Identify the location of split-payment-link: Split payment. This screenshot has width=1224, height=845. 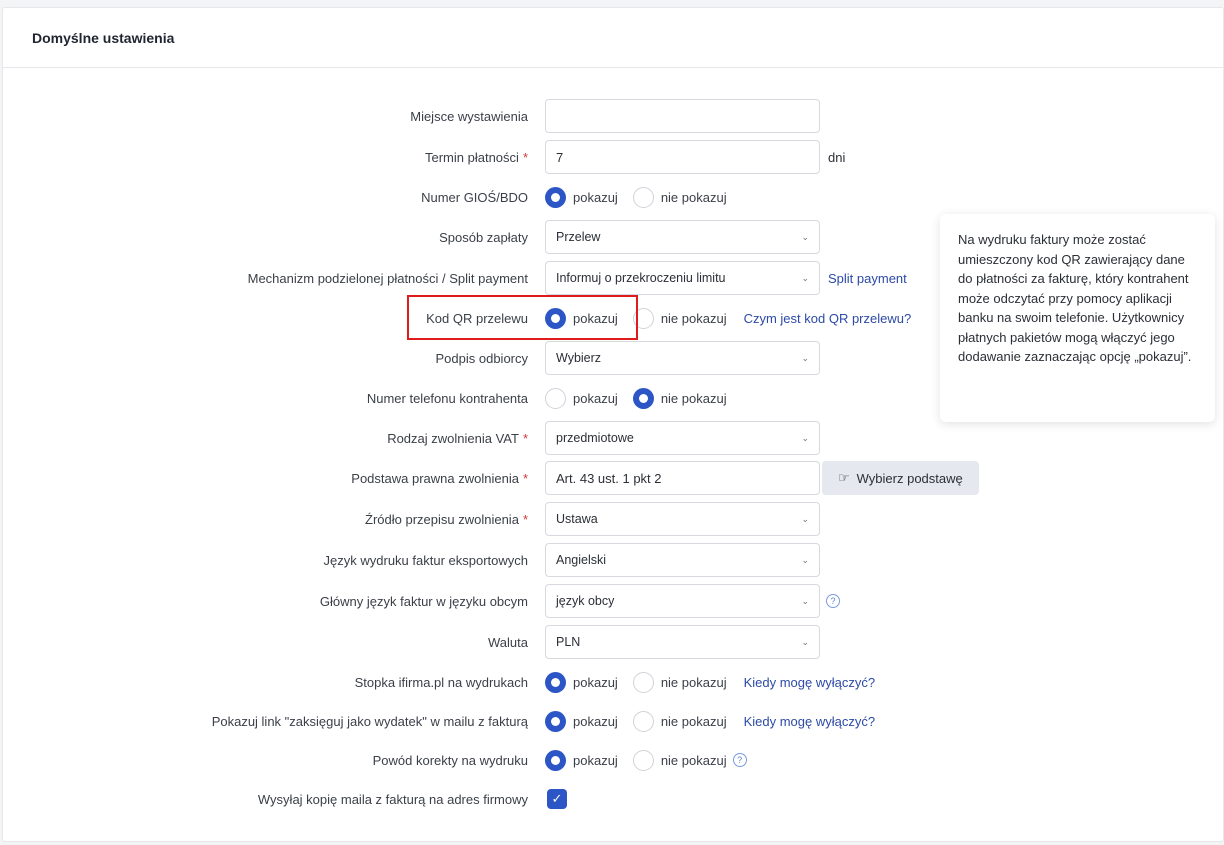
(867, 278).